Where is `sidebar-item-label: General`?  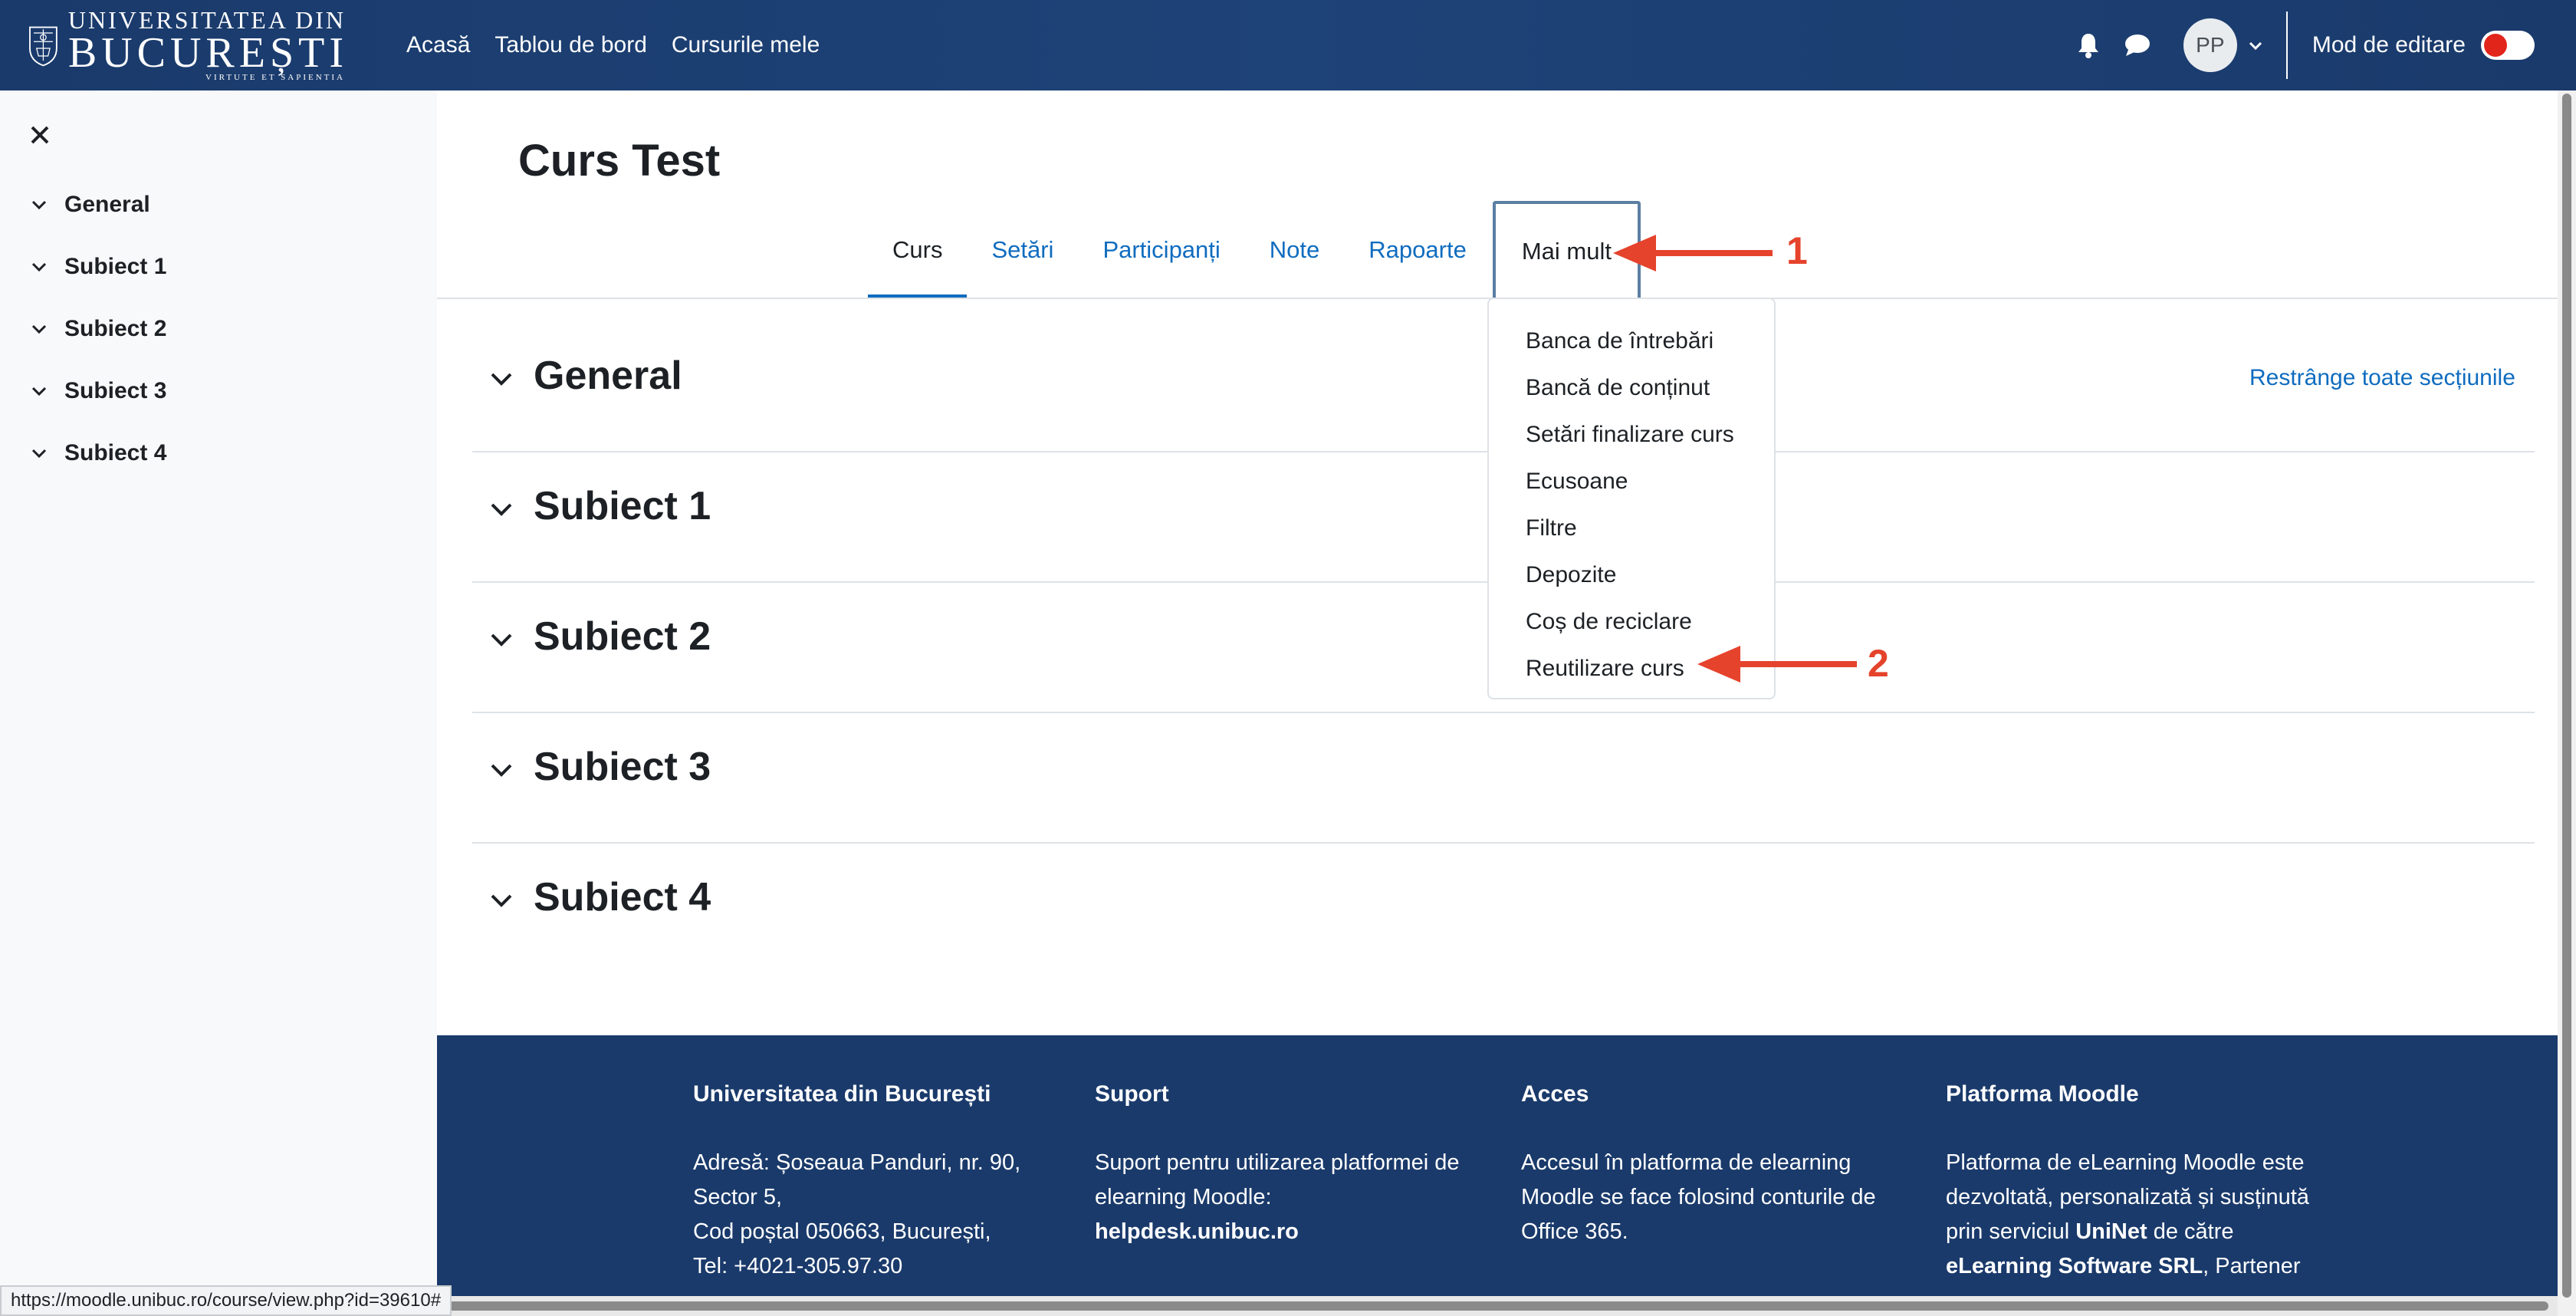 sidebar-item-label: General is located at coordinates (107, 205).